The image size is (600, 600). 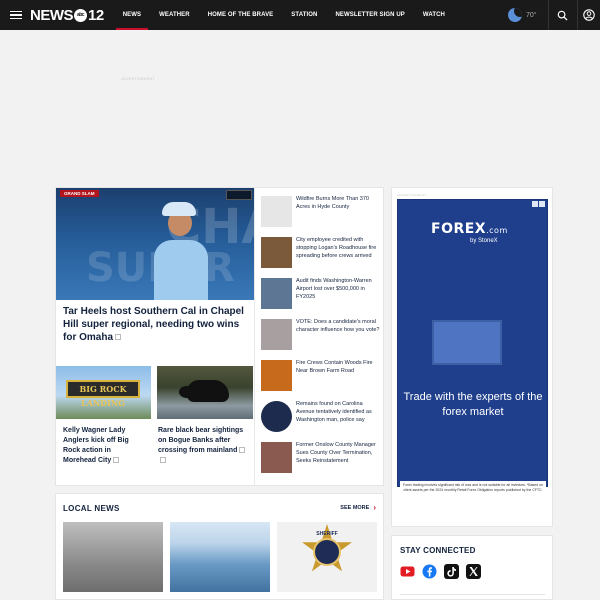 What do you see at coordinates (451, 571) in the screenshot?
I see `tiktok-icon` at bounding box center [451, 571].